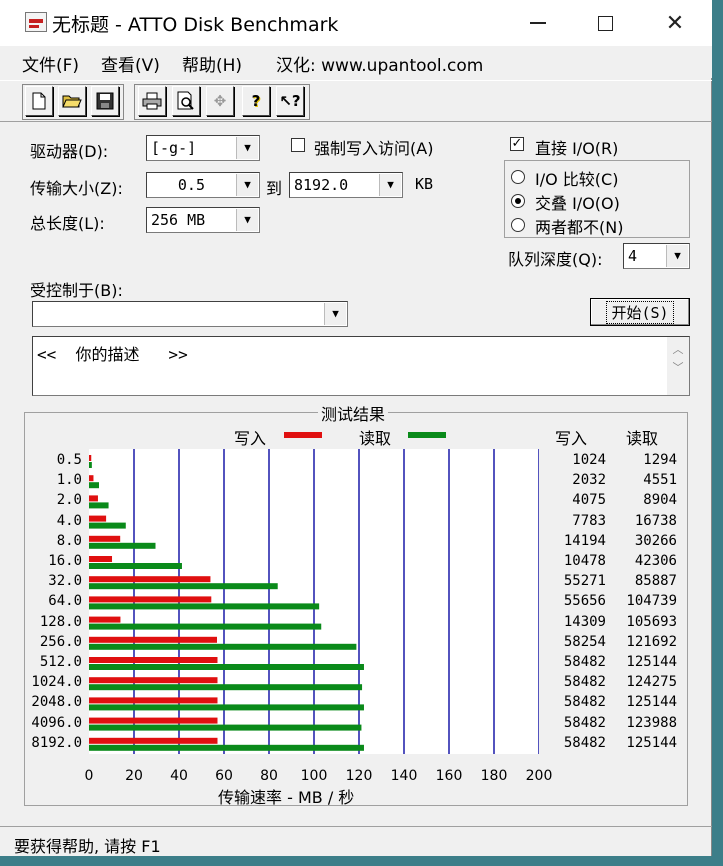  I want to click on legend-read-label: 读取, so click(375, 438).